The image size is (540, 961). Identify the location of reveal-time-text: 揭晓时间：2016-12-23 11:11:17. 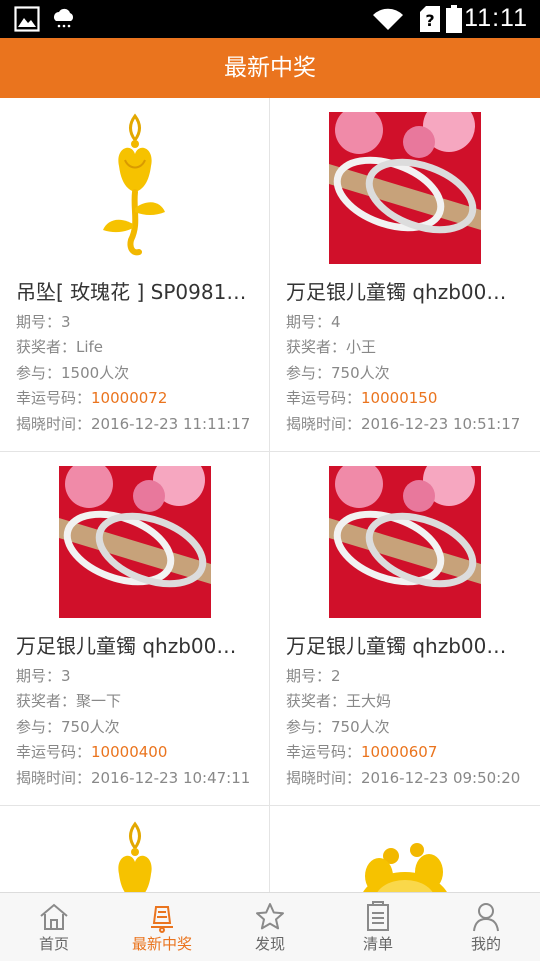
(133, 424).